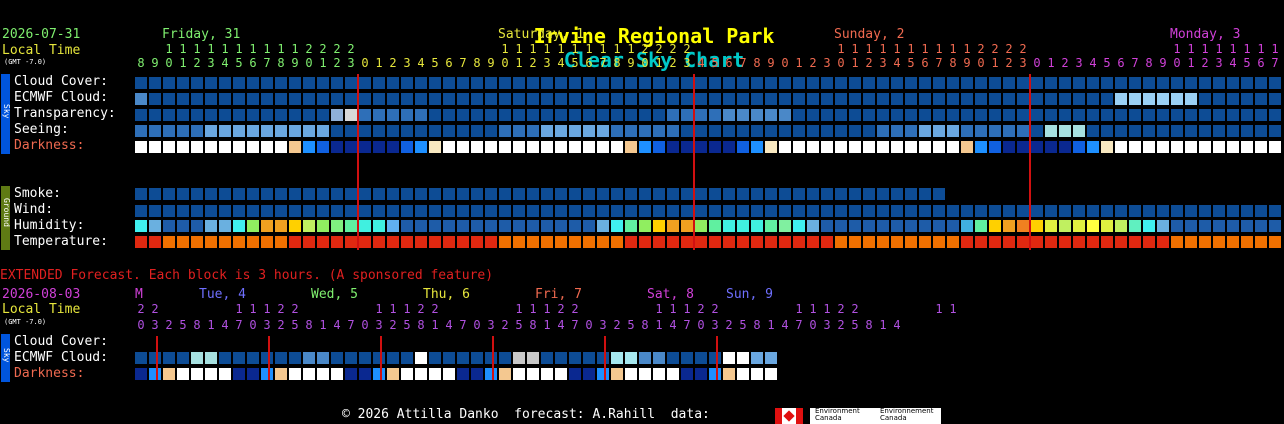  Describe the element at coordinates (41, 309) in the screenshot. I see `ext-local-time: Local Time` at that location.